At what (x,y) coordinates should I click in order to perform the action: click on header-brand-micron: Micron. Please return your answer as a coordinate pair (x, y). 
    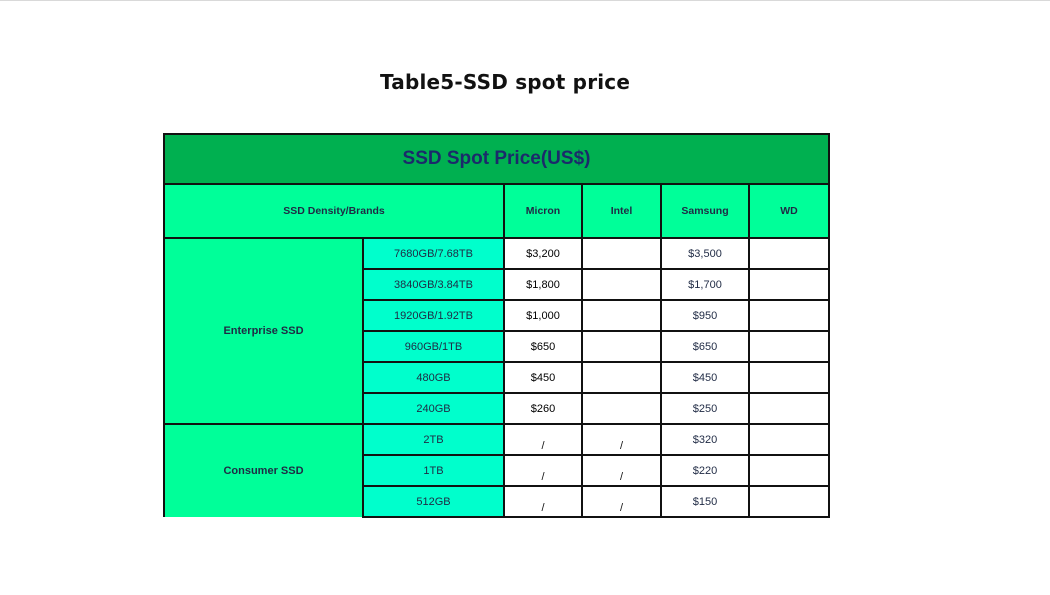
    Looking at the image, I should click on (543, 211).